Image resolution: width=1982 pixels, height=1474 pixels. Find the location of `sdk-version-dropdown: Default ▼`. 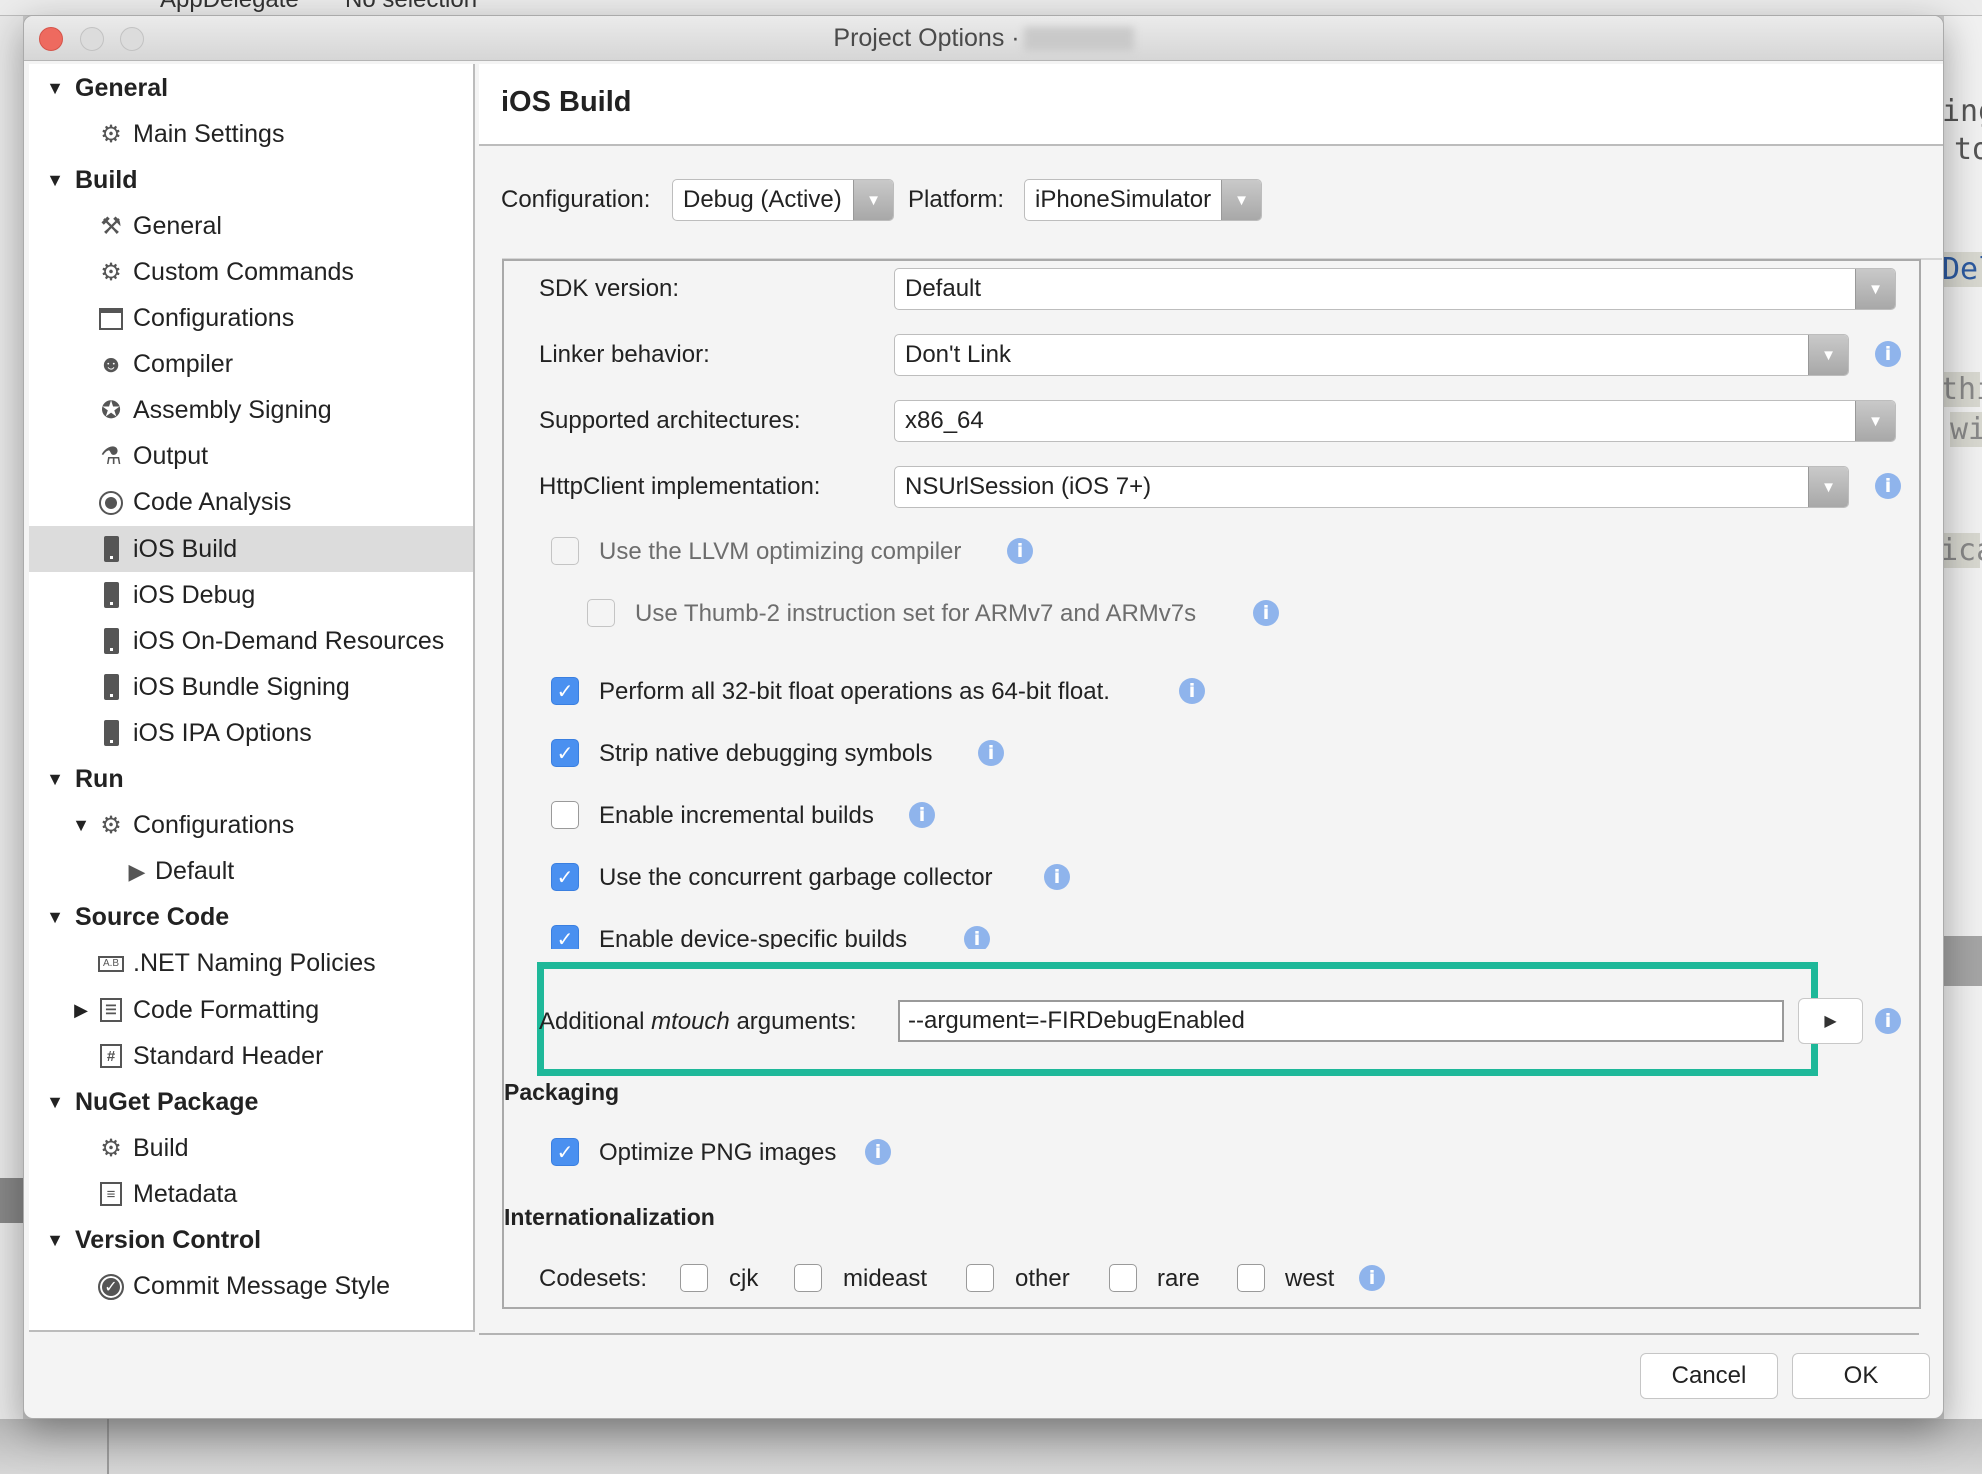

sdk-version-dropdown: Default ▼ is located at coordinates (1395, 289).